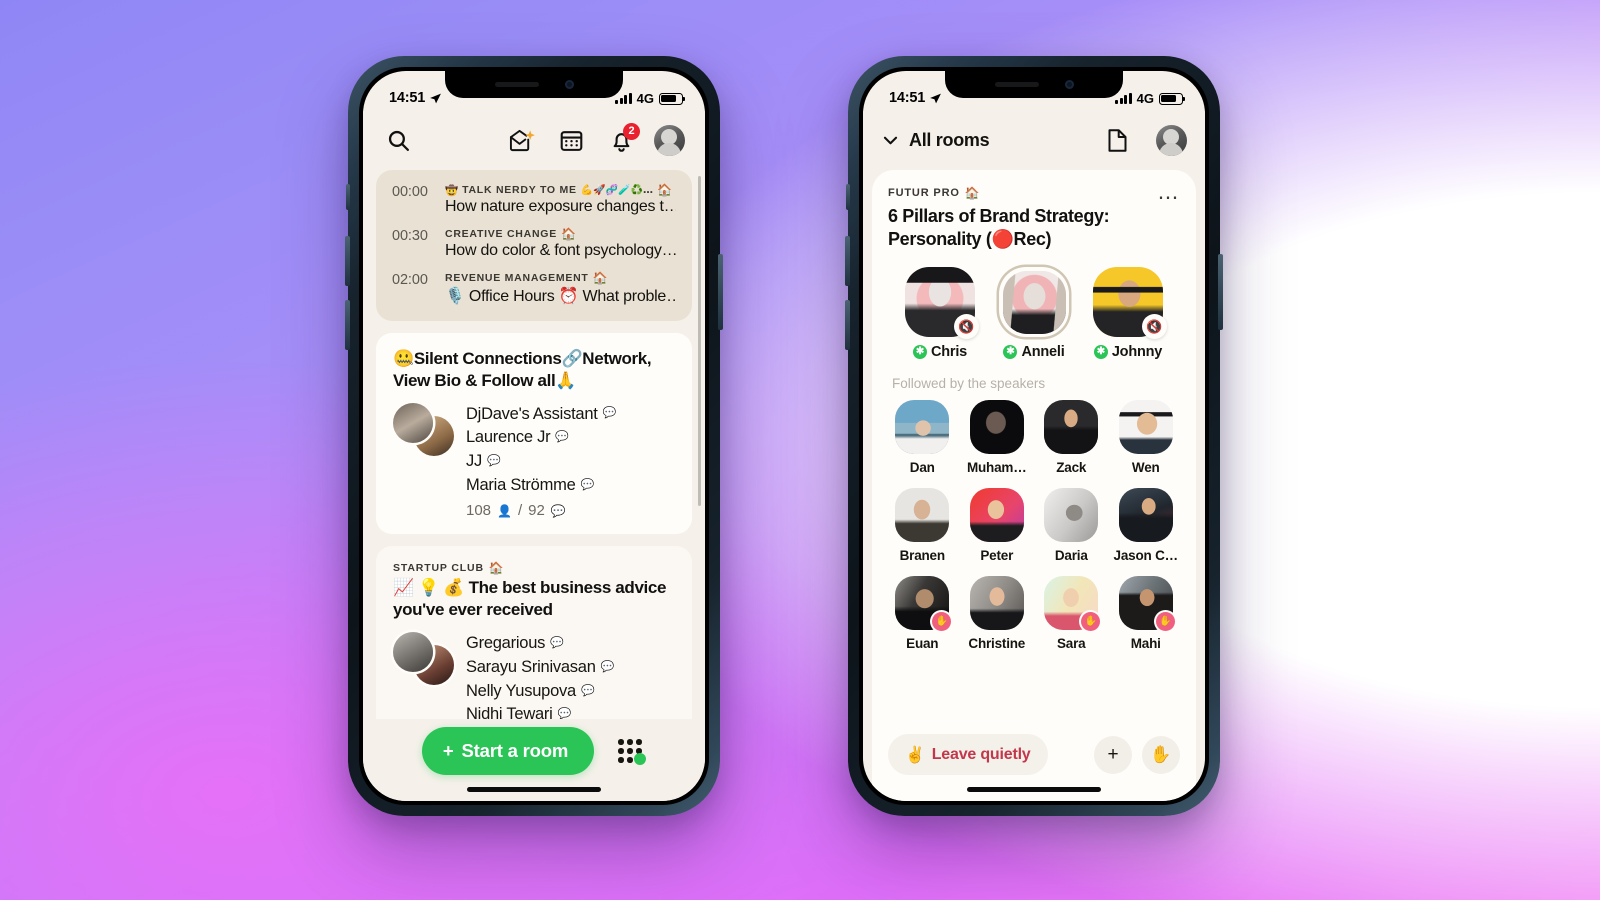  I want to click on audience-wen: Wen, so click(1146, 437).